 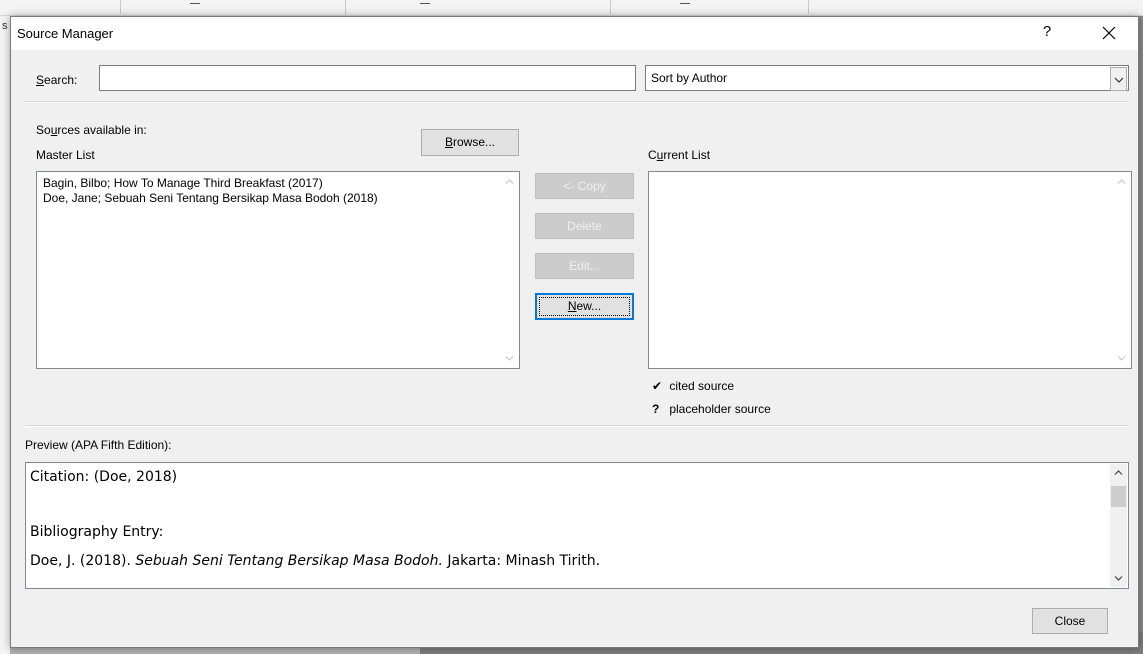 What do you see at coordinates (104, 477) in the screenshot?
I see `citation-text: Citation: (Doe, 2018)` at bounding box center [104, 477].